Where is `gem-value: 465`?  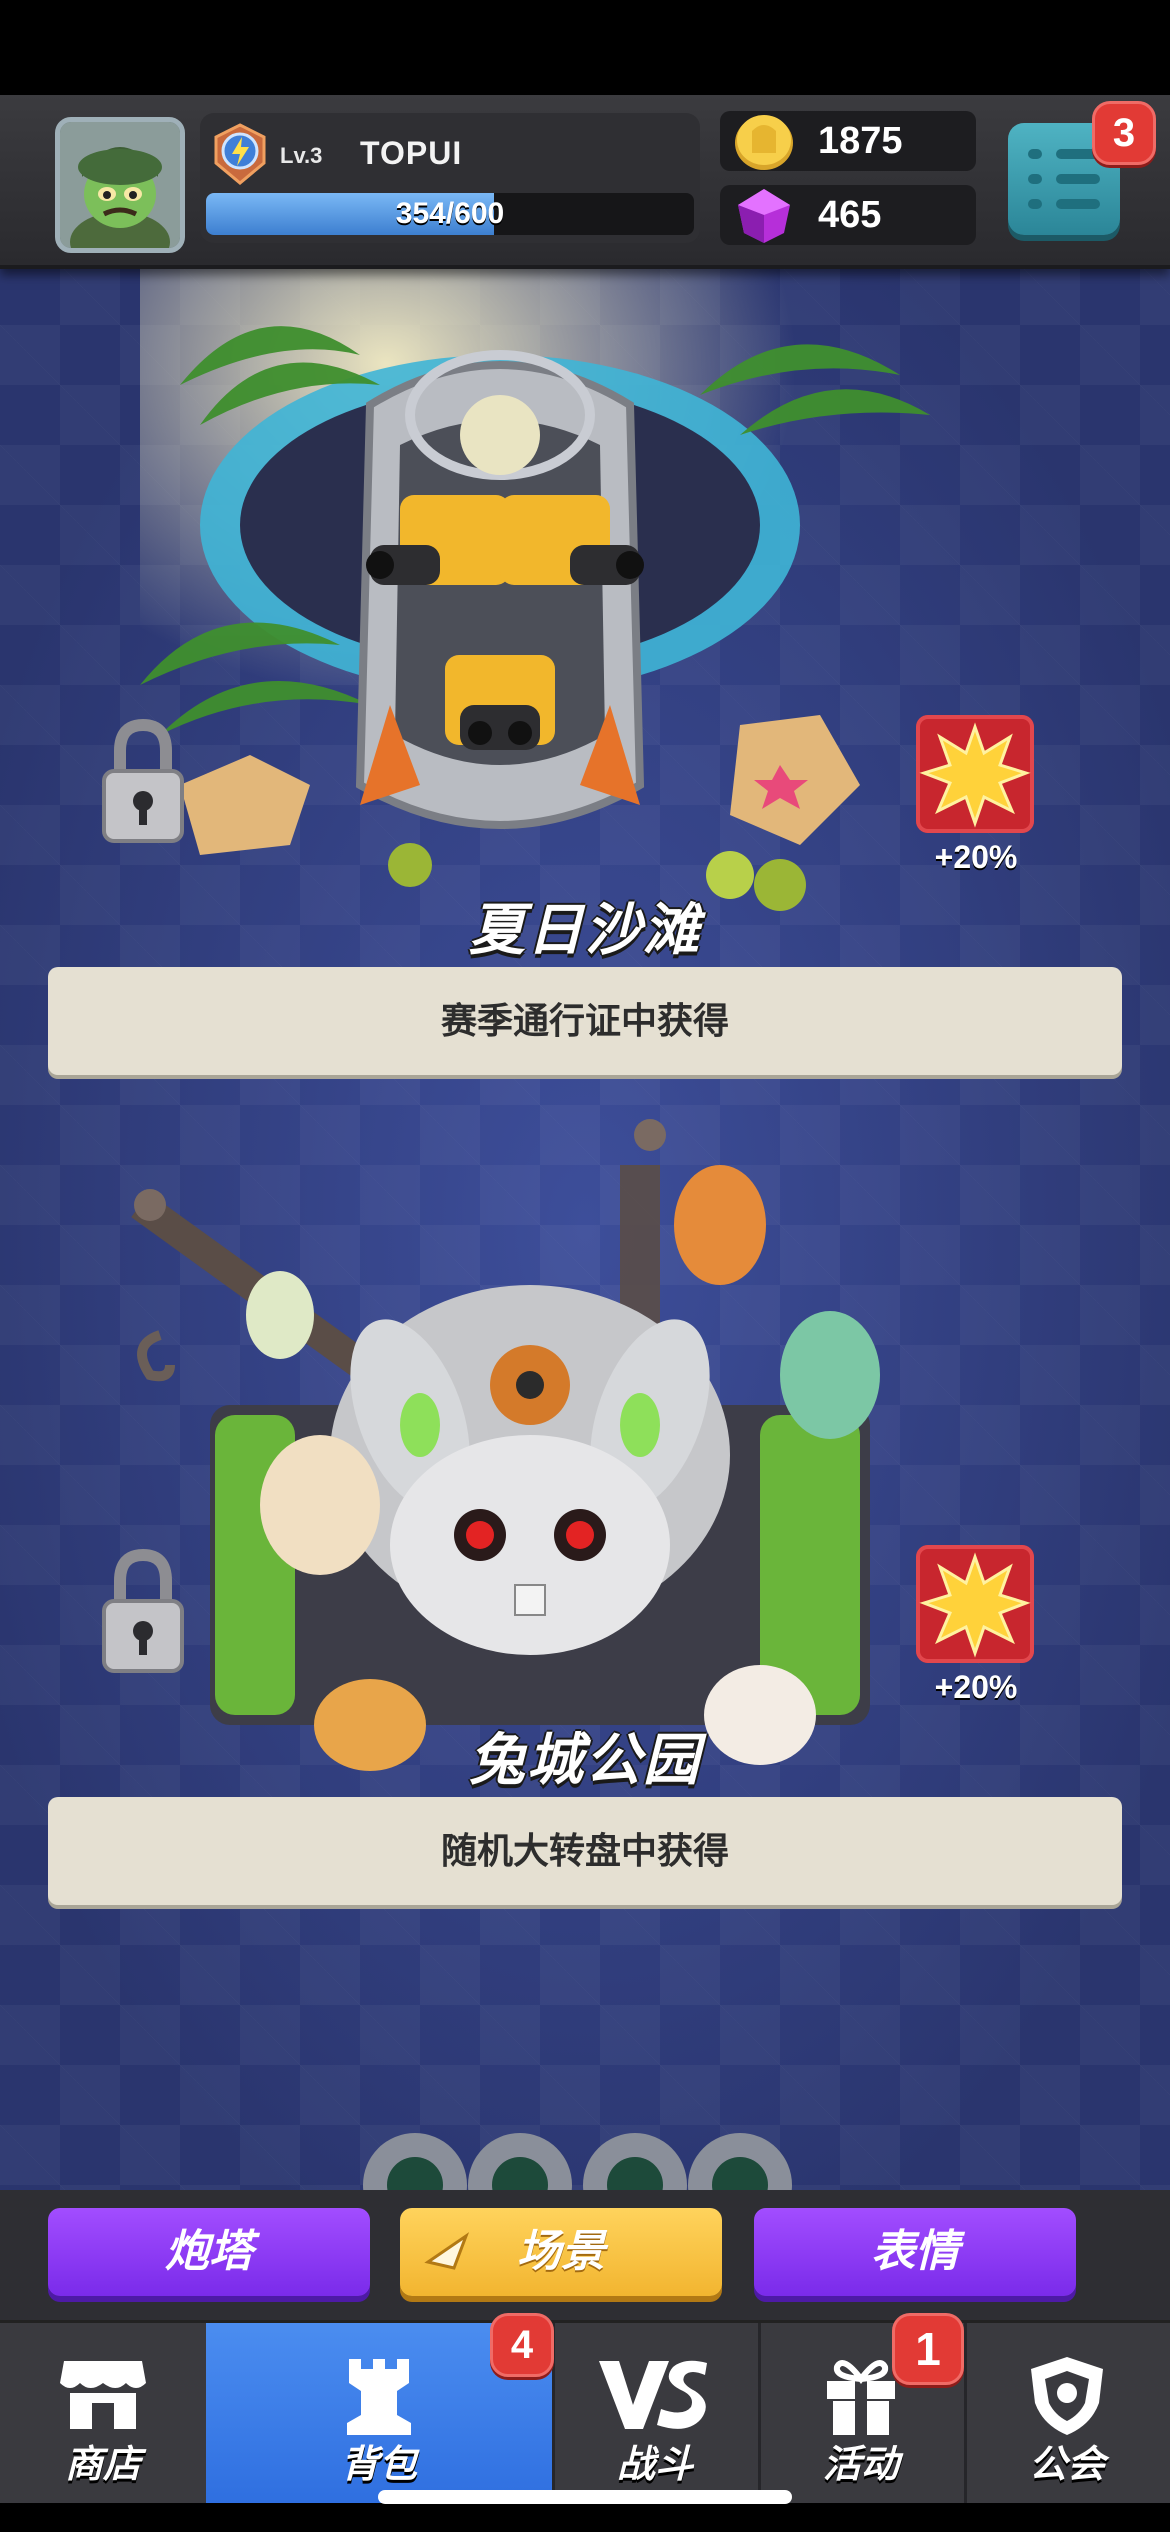 gem-value: 465 is located at coordinates (850, 215).